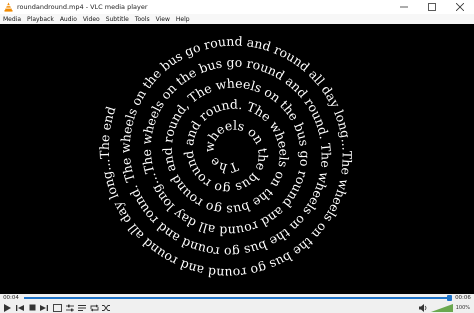 Image resolution: width=474 pixels, height=313 pixels. I want to click on title-bar: roundandround.mp4 - VLC media player, so click(237, 7).